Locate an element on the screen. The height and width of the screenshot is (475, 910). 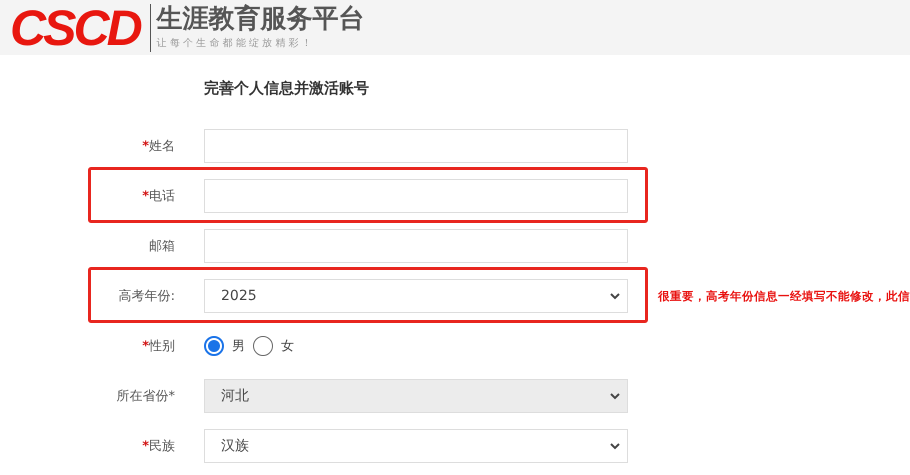
radio-option: 女 is located at coordinates (273, 346).